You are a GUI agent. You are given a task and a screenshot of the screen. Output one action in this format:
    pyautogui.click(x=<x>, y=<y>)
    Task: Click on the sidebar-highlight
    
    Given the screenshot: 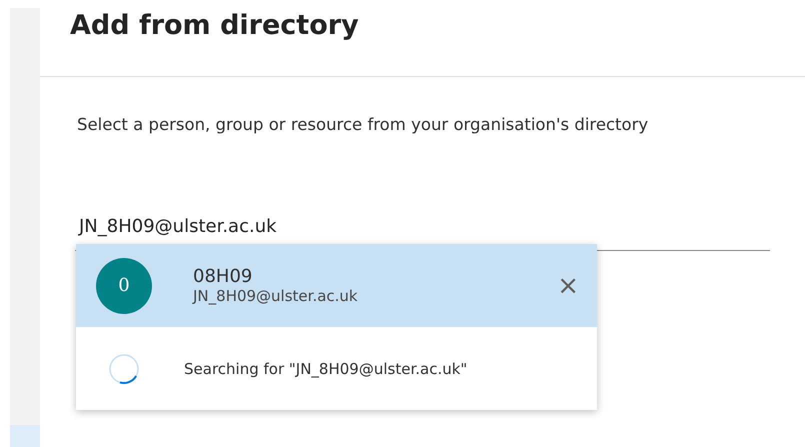 What is the action you would take?
    pyautogui.click(x=25, y=436)
    